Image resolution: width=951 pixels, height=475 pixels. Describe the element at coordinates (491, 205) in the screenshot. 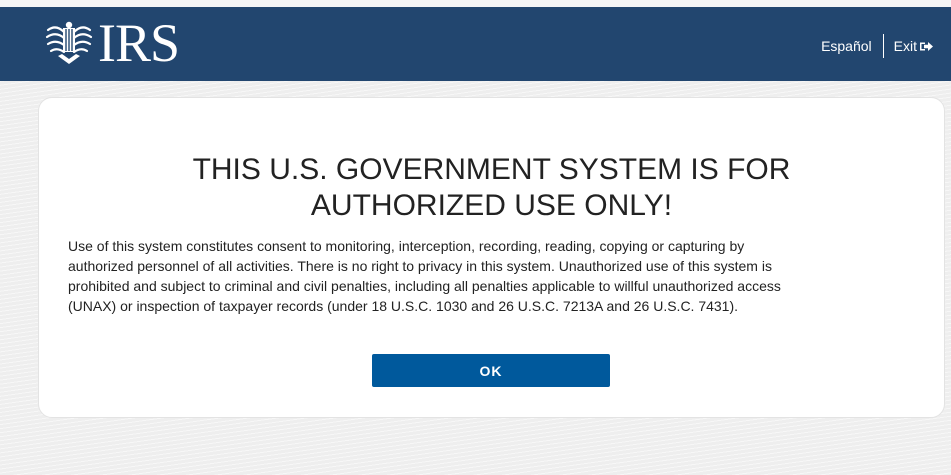

I see `dialog-title-line: AUTHORIZED USE ONLY!` at that location.